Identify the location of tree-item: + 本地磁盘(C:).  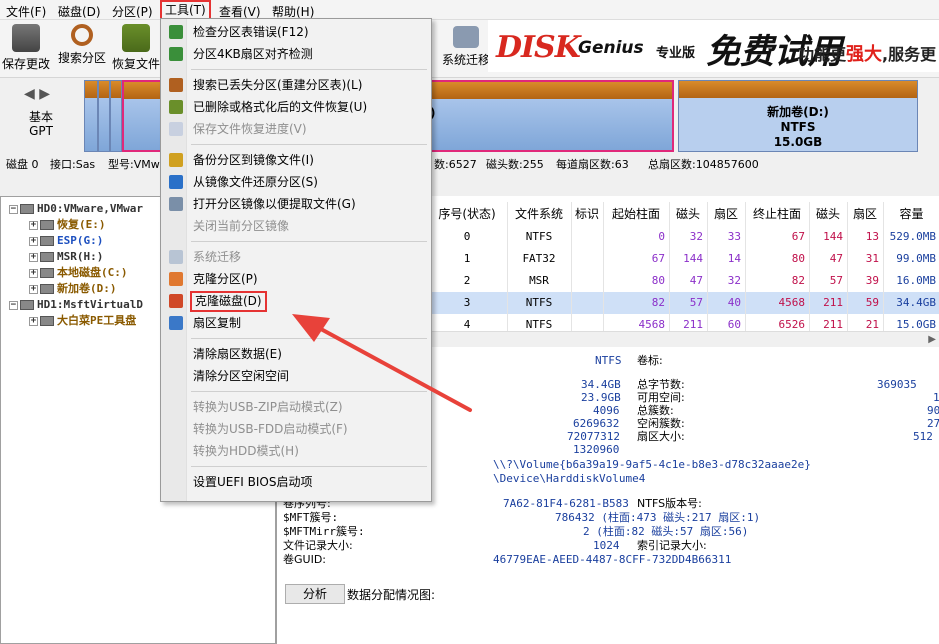
(78, 273).